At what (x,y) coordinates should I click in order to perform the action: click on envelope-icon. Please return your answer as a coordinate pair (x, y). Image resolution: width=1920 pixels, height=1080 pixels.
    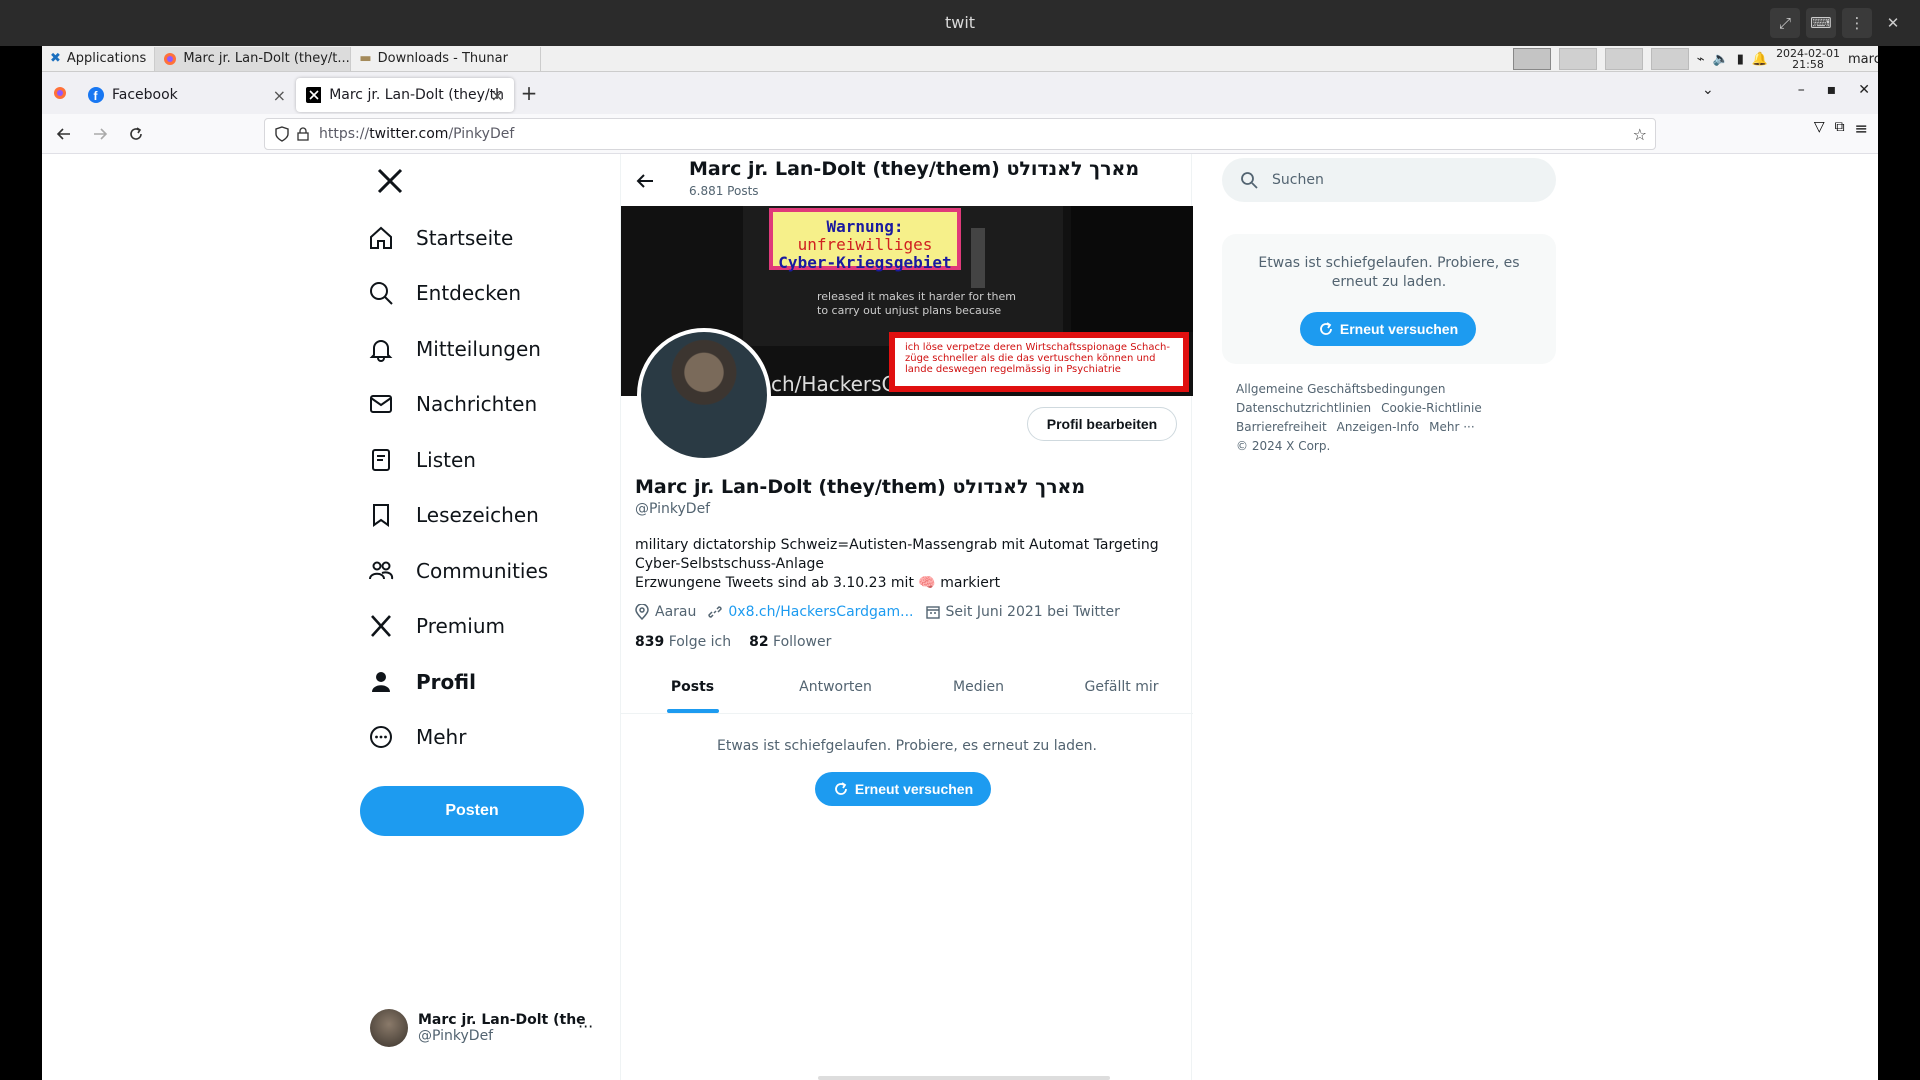
    Looking at the image, I should click on (381, 404).